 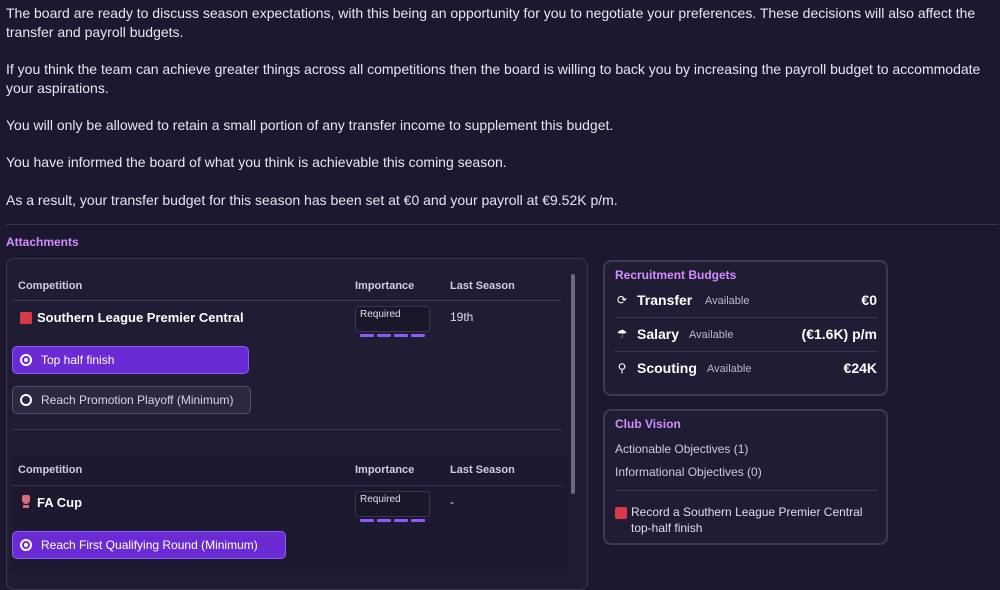 What do you see at coordinates (26, 400) in the screenshot?
I see `radio-unselected-icon` at bounding box center [26, 400].